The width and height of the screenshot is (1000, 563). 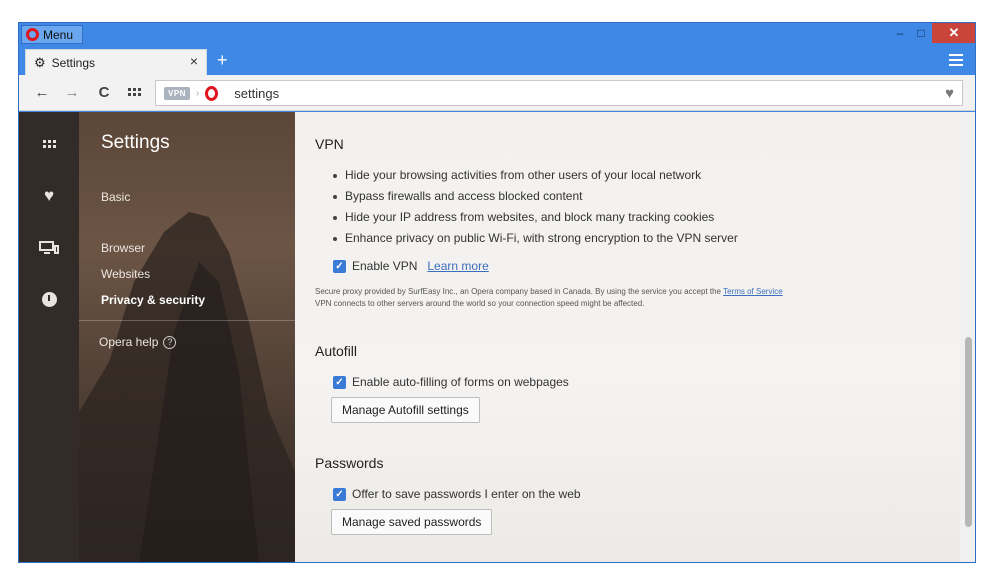 I want to click on vpn-section-title: VPN, so click(x=329, y=144).